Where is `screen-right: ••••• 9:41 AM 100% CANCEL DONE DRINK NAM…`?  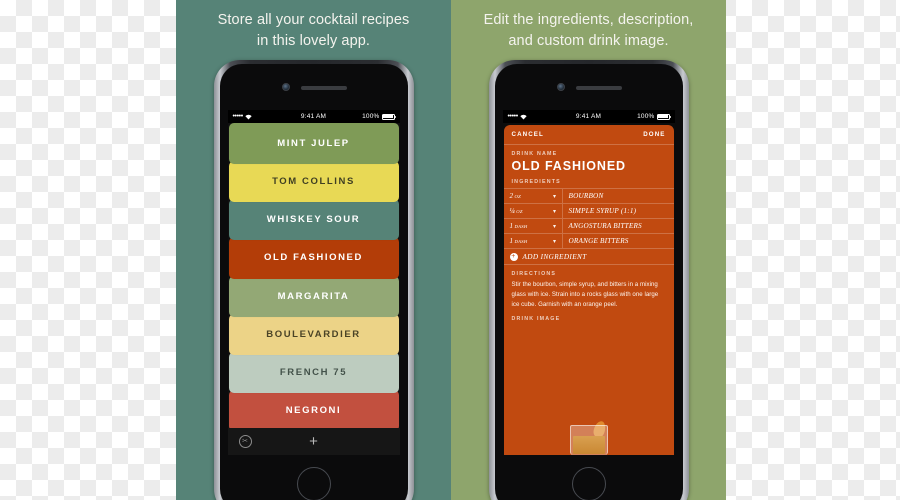 screen-right: ••••• 9:41 AM 100% CANCEL DONE DRINK NAM… is located at coordinates (588, 282).